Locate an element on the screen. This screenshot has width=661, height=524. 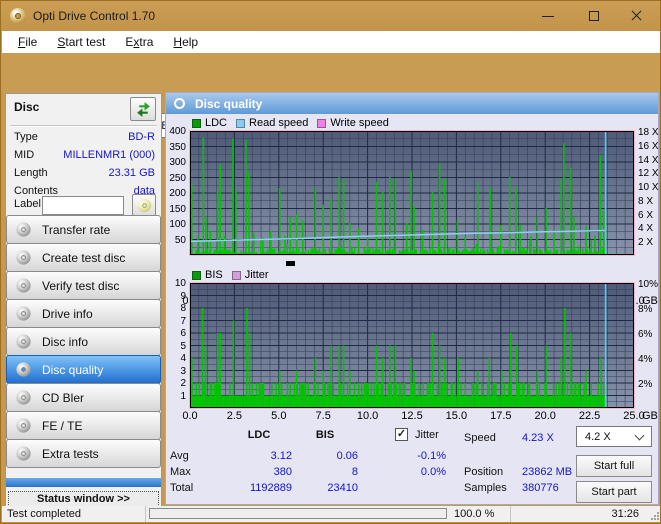
disc-panel-title: Disc is located at coordinates (27, 107).